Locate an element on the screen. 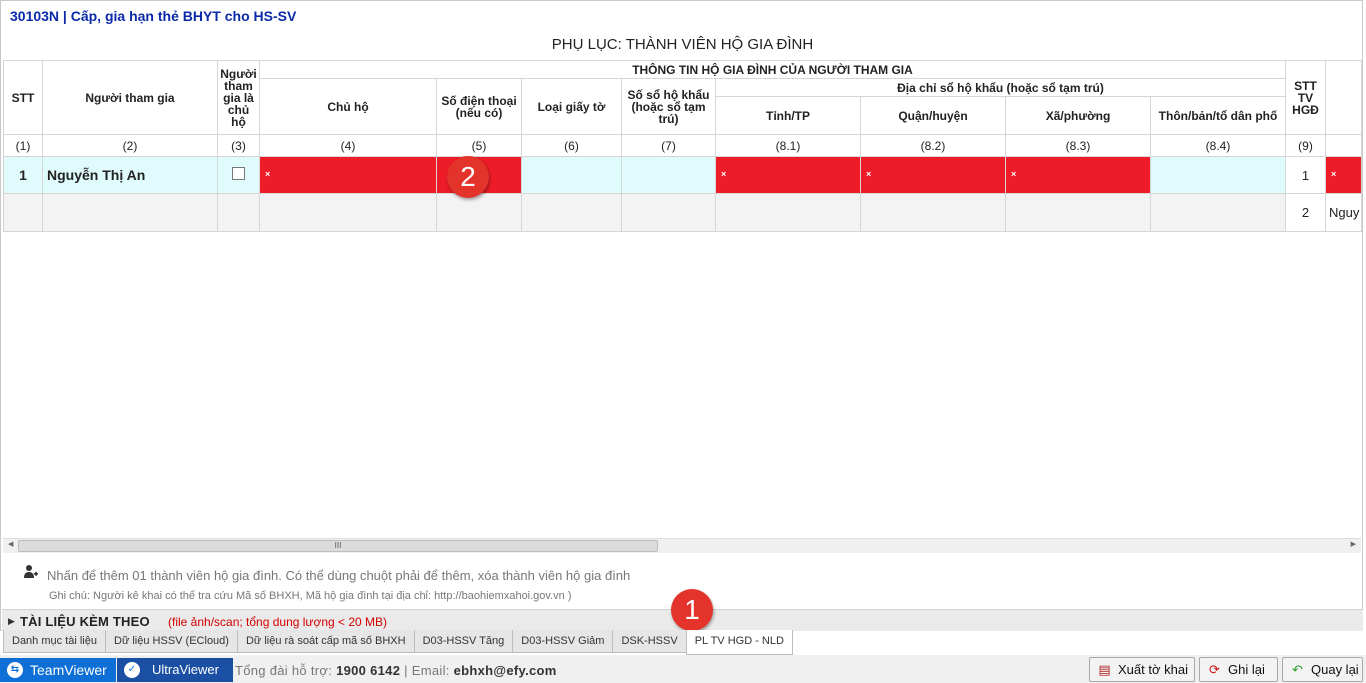 This screenshot has width=1366, height=683. row-stt is located at coordinates (23, 212).